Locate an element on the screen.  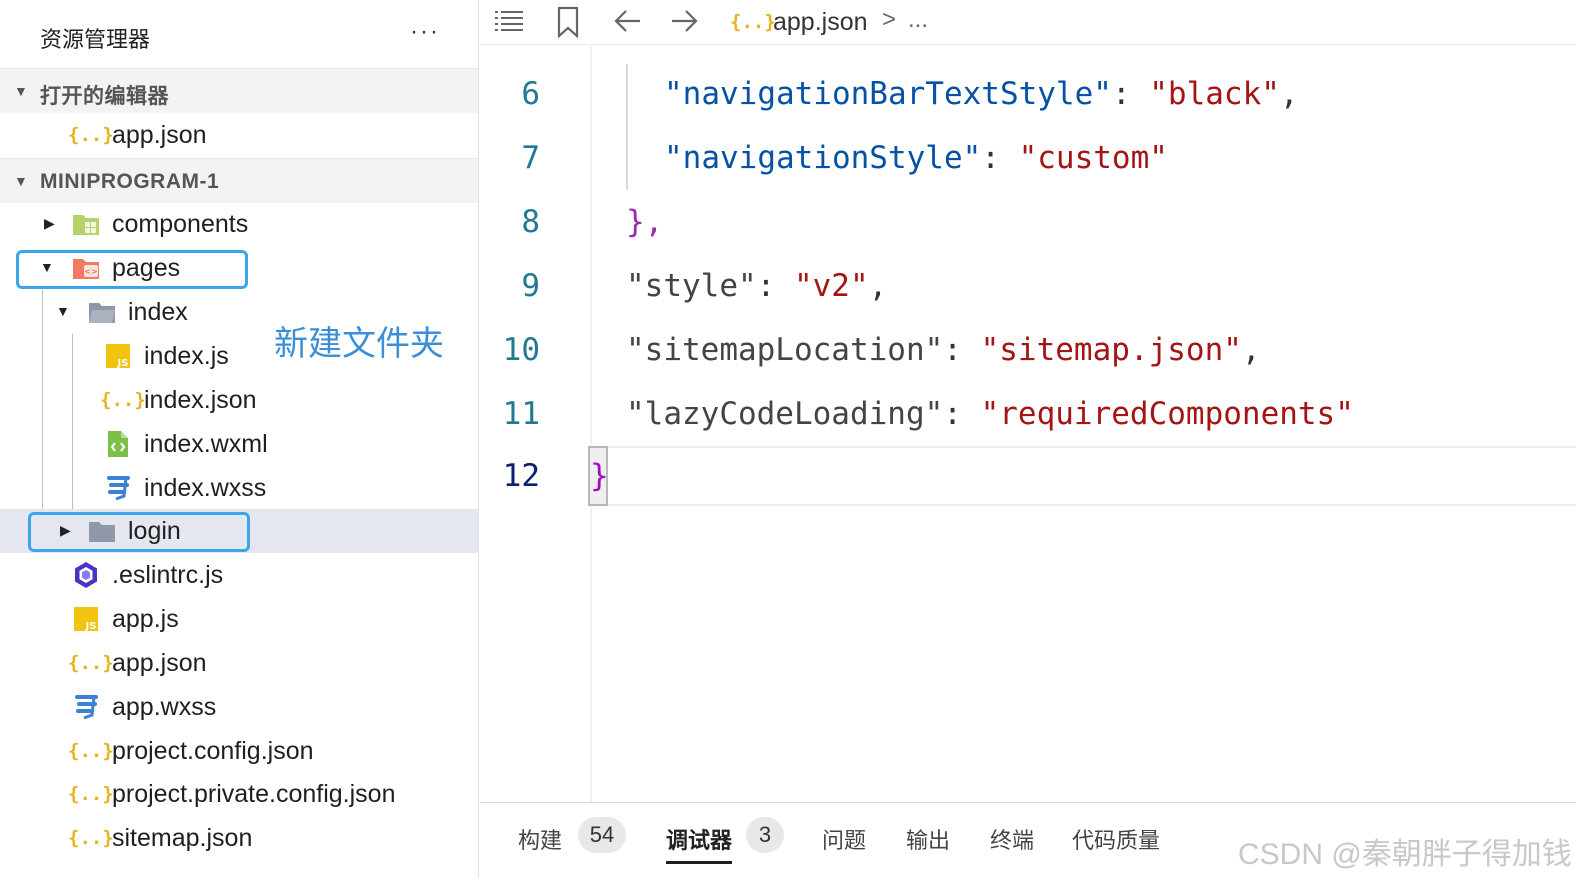
tree-item-label: index.js is located at coordinates (186, 356).